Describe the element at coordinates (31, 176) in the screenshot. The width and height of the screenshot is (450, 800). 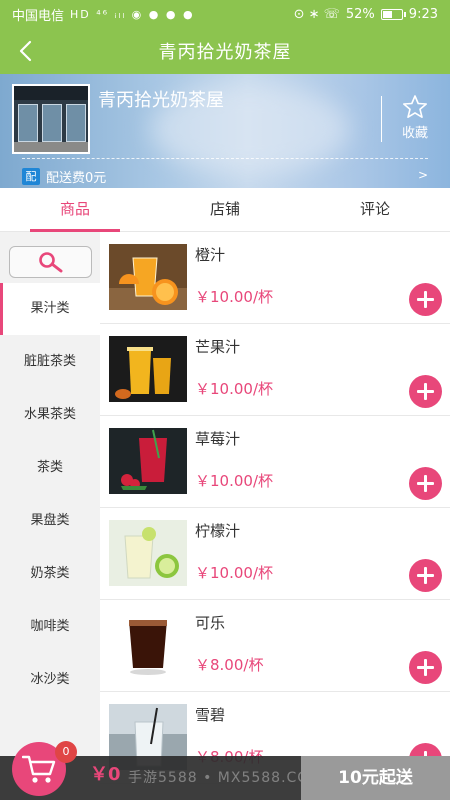
I see `delivery-badge: 配` at that location.